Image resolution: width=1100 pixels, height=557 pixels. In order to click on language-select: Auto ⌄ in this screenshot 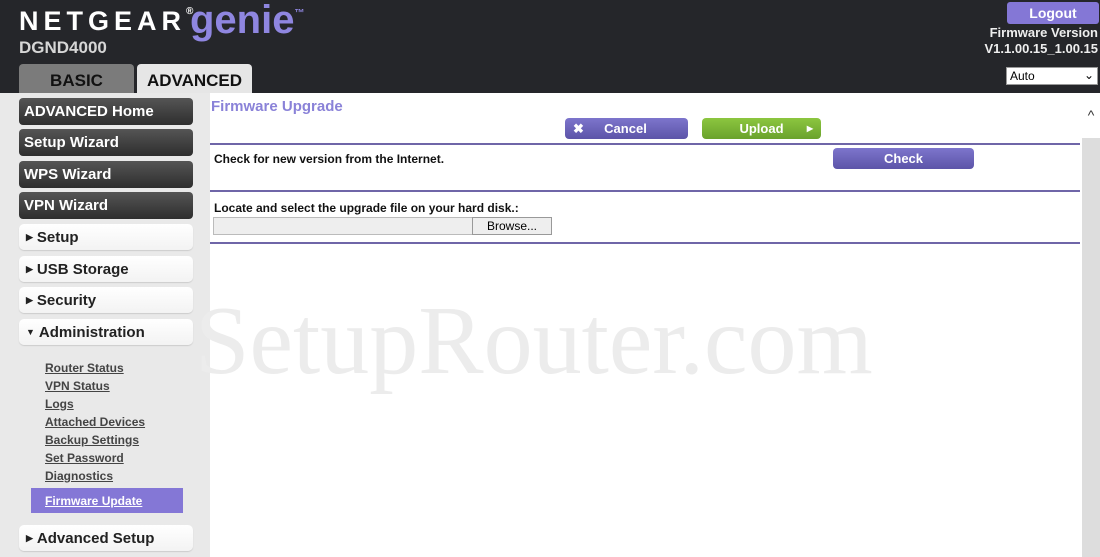, I will do `click(1052, 76)`.